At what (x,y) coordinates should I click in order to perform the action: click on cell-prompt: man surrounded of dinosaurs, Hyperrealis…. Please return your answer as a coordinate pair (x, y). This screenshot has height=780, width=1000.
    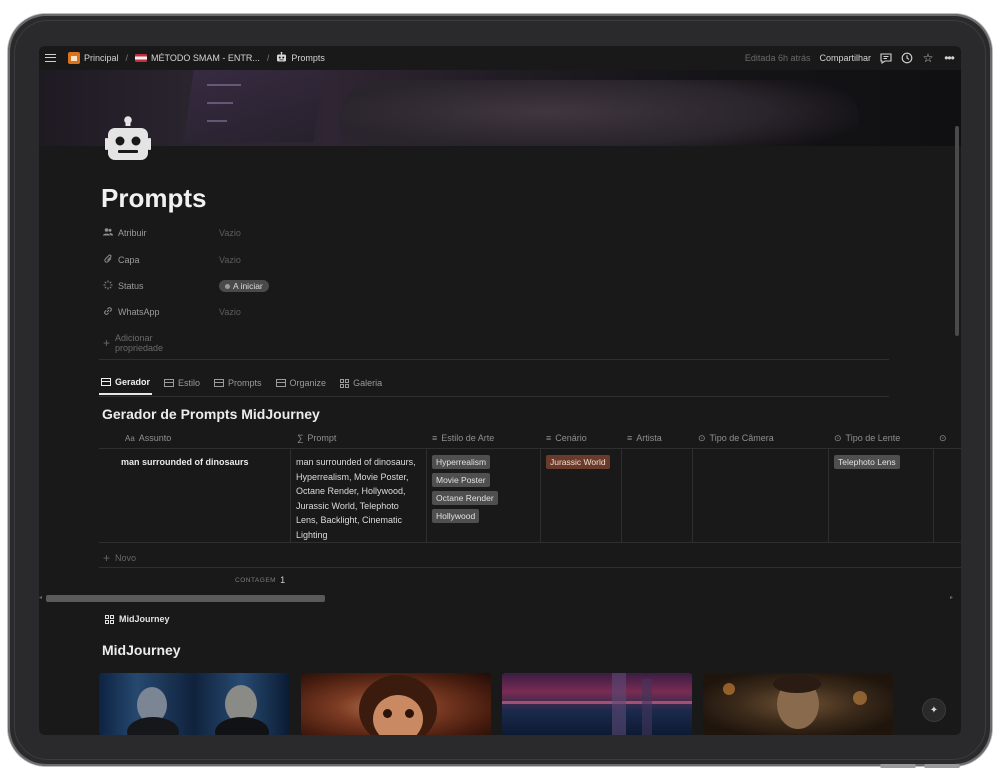
    Looking at the image, I should click on (358, 496).